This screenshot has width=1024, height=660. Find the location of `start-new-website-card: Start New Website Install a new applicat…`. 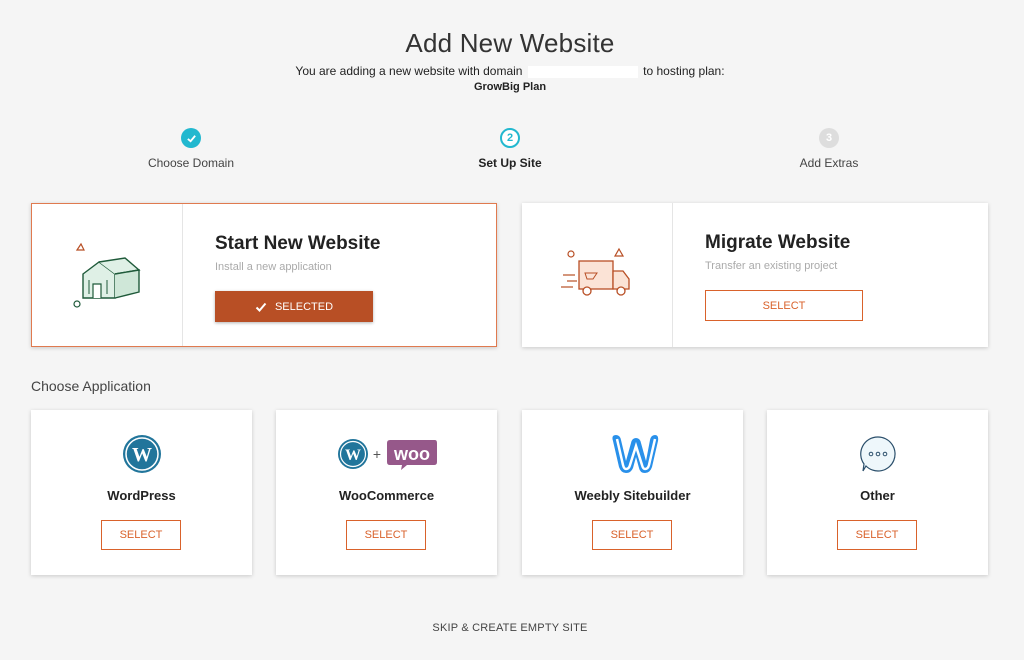

start-new-website-card: Start New Website Install a new applicat… is located at coordinates (264, 275).